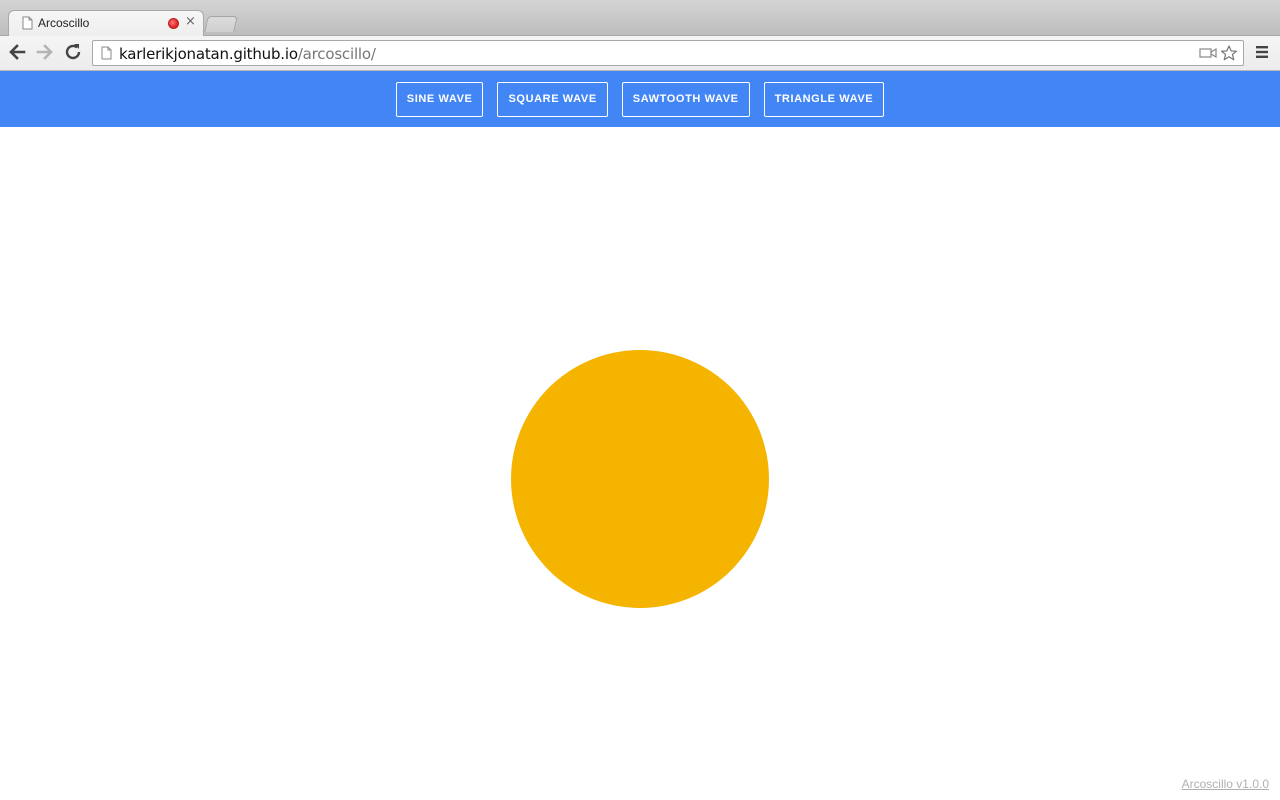  I want to click on url-path: /arcoscillo/, so click(336, 54).